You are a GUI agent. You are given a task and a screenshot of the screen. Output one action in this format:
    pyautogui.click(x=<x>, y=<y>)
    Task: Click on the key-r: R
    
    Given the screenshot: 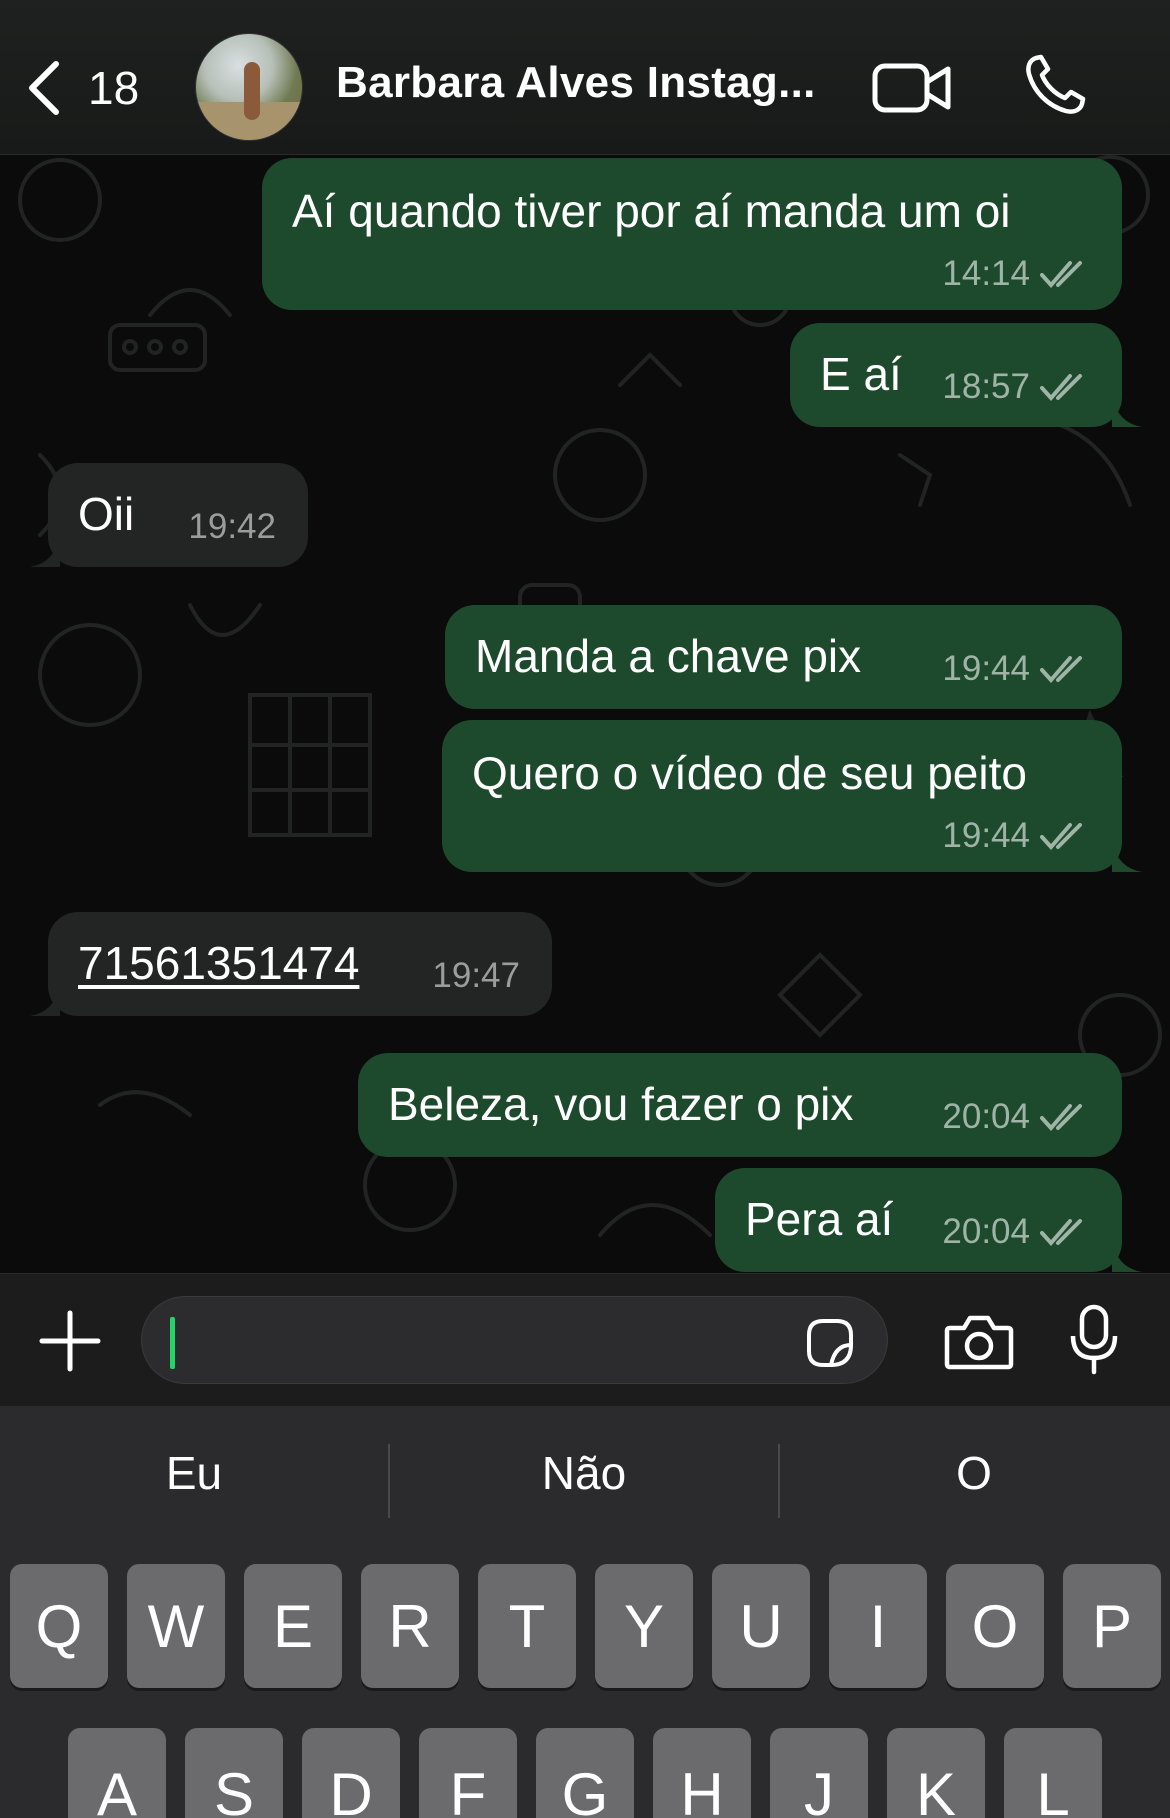 What is the action you would take?
    pyautogui.click(x=410, y=1626)
    